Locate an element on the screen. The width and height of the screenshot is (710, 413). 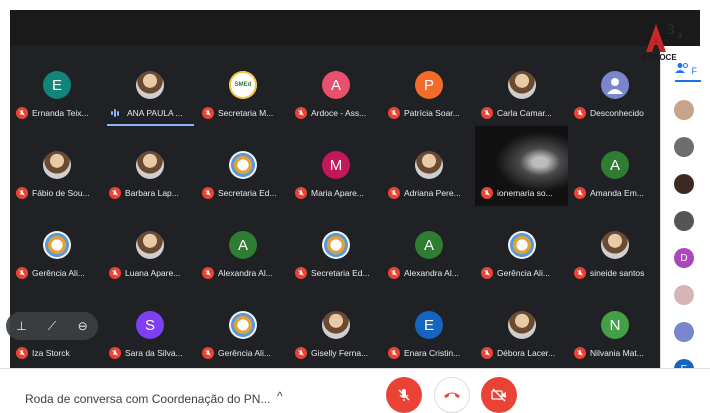
participant-tile: sineide santos is located at coordinates (614, 246).